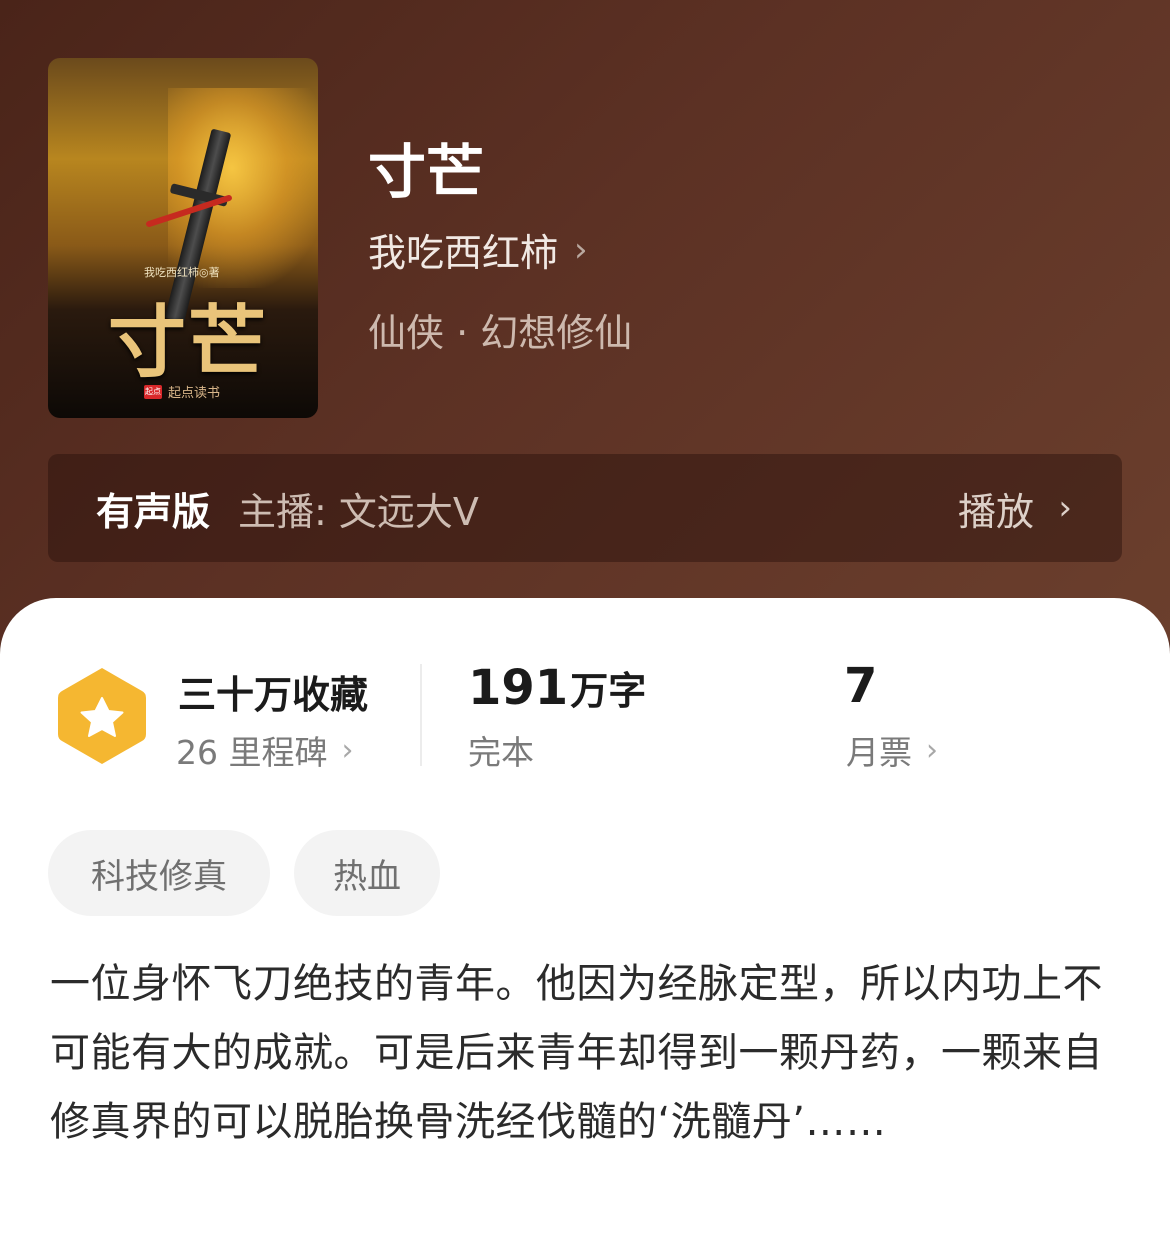 Image resolution: width=1170 pixels, height=1242 pixels. I want to click on publisher-name: 起点读书, so click(194, 393).